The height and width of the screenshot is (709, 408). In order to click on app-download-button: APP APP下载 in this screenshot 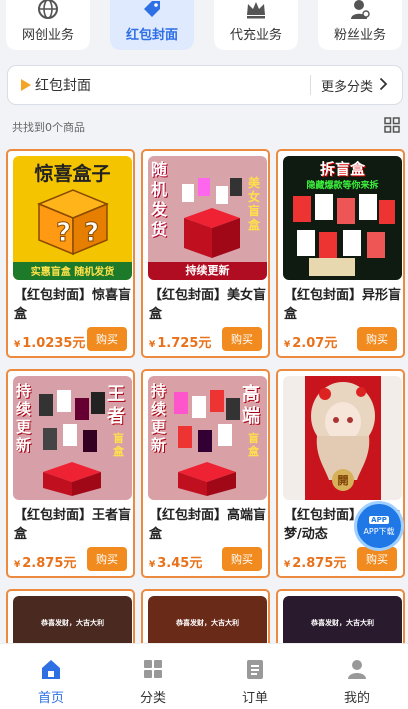, I will do `click(379, 526)`.